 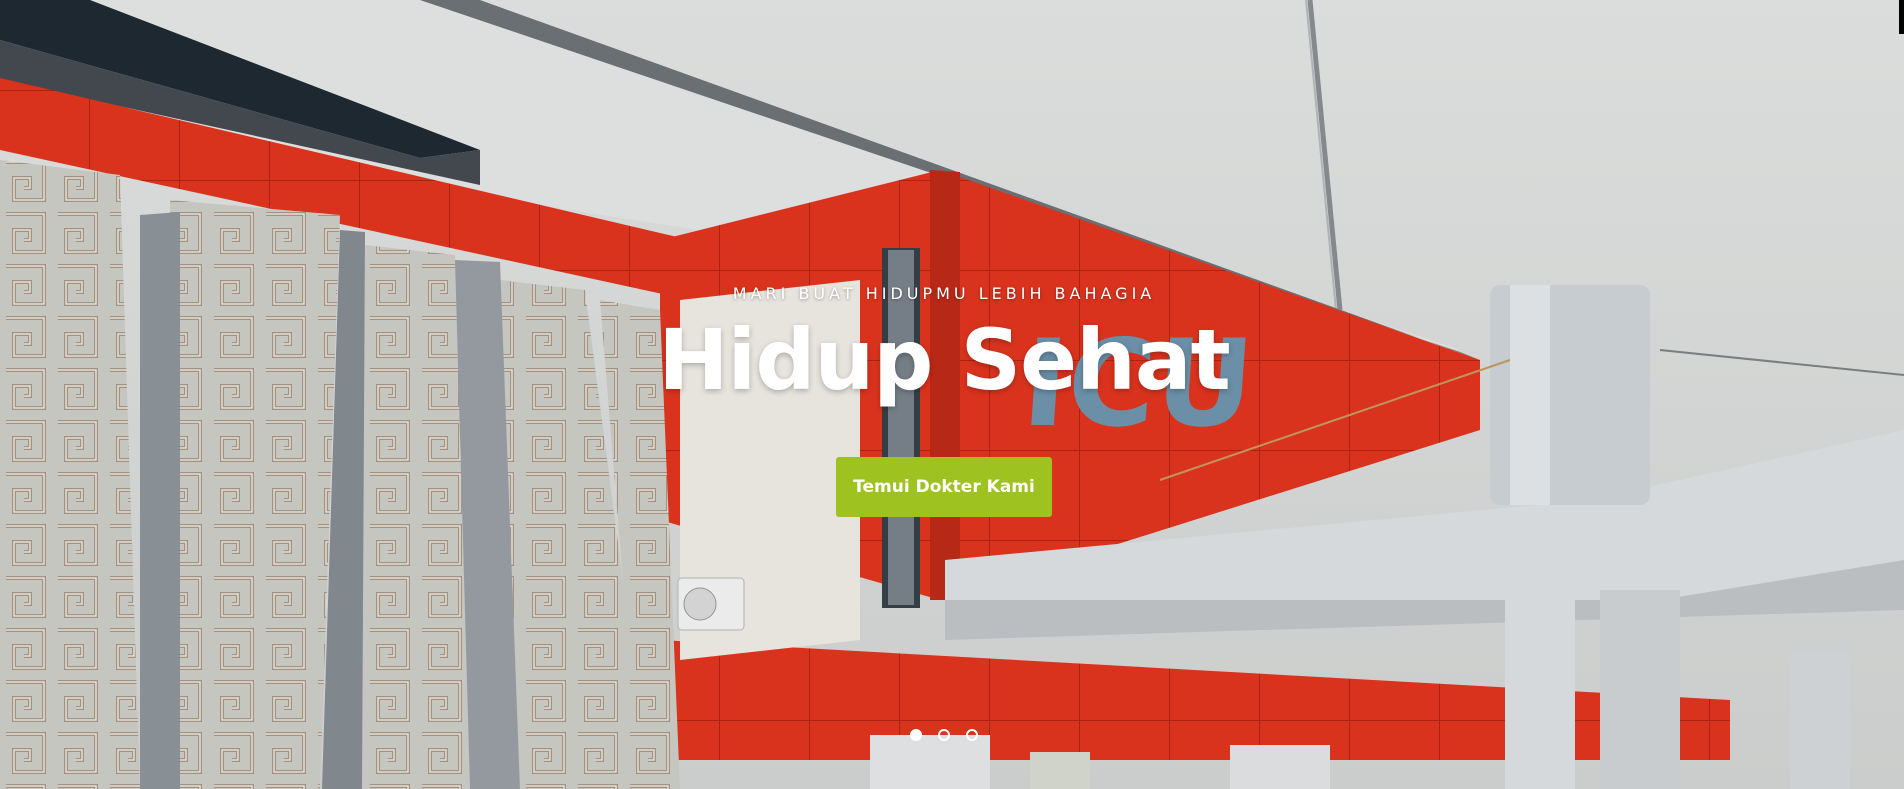 I want to click on slider-pagination, so click(x=944, y=735).